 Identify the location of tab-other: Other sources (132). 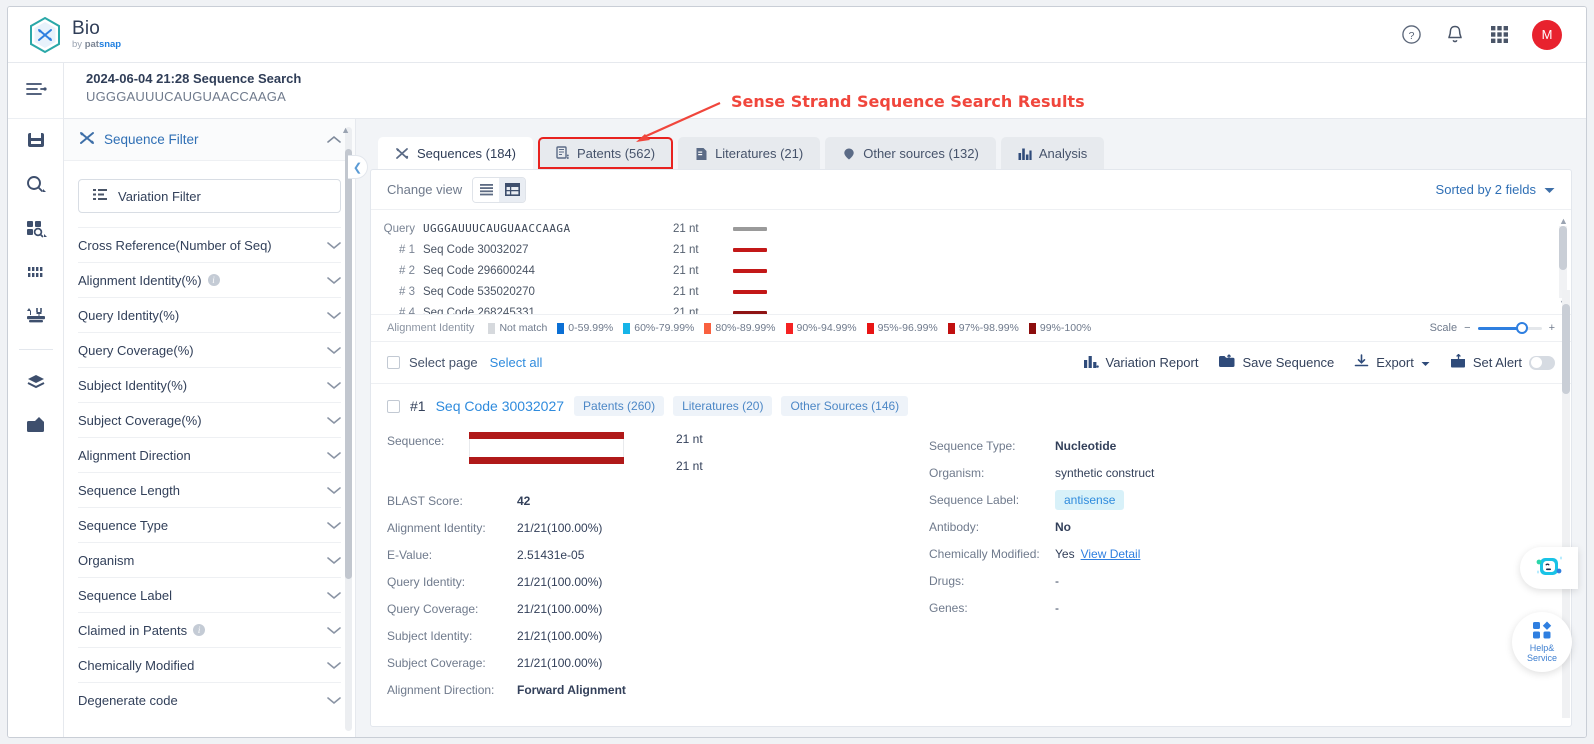
(910, 153).